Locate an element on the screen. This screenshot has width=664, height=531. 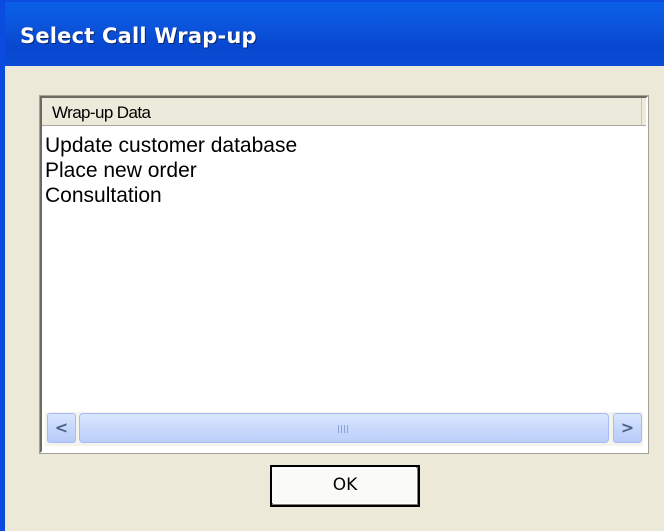
title-bar: Select Call Wrap-up is located at coordinates (334, 34).